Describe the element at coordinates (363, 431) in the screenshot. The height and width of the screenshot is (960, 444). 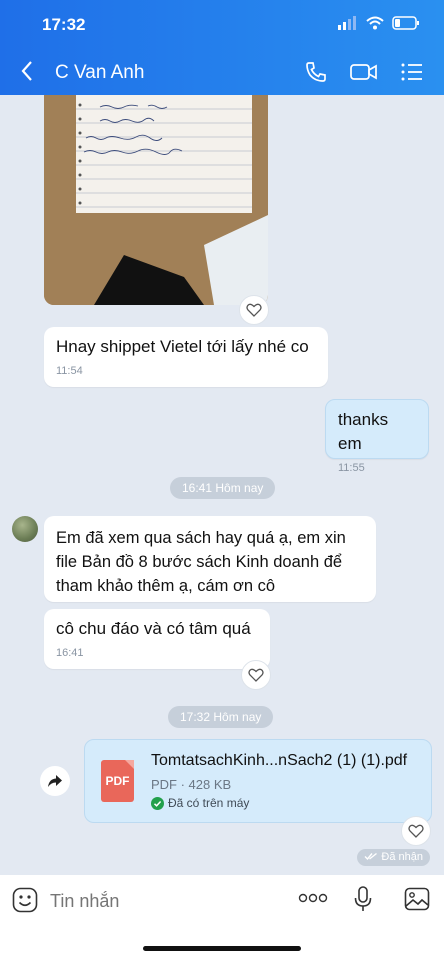
I see `message-text: thanks em` at that location.